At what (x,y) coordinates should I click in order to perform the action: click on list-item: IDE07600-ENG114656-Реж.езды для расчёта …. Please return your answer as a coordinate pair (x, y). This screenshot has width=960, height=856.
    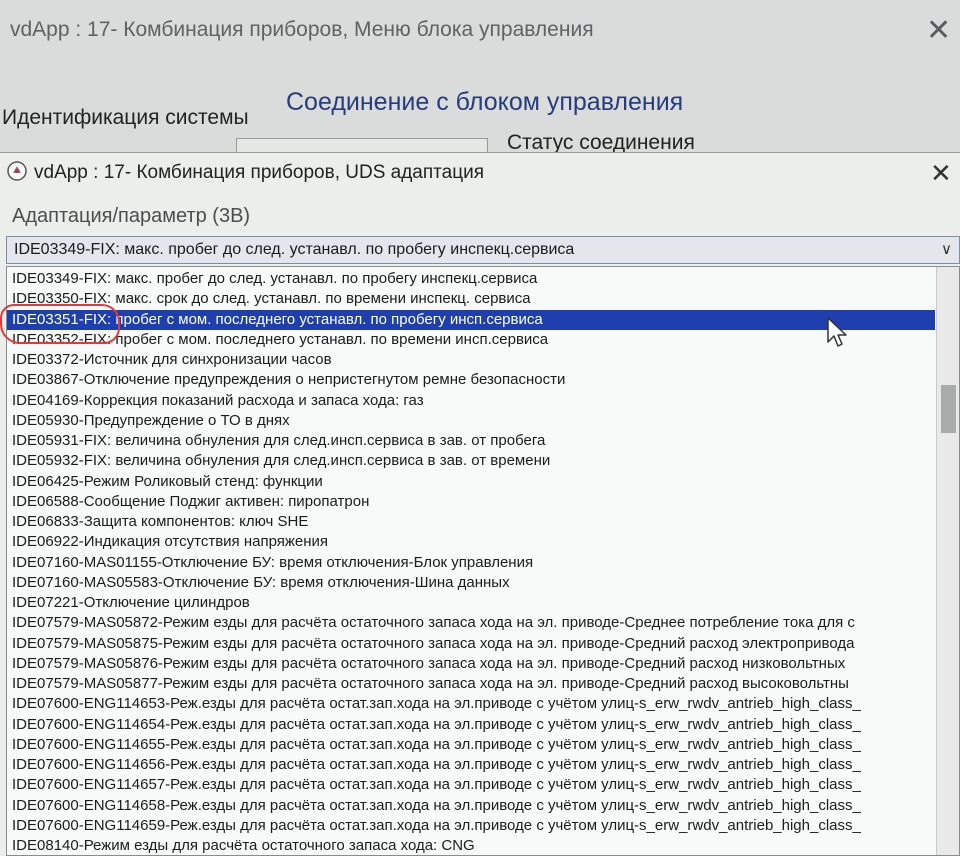
    Looking at the image, I should click on (471, 765).